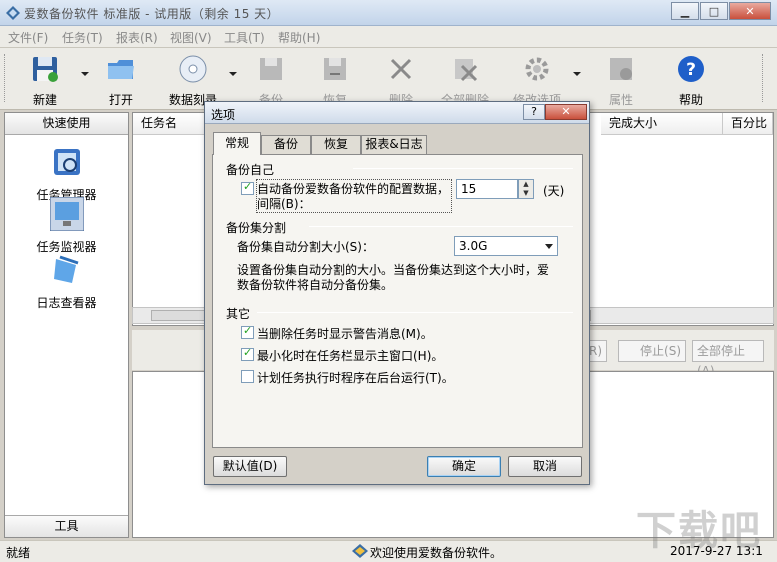 The width and height of the screenshot is (777, 562). Describe the element at coordinates (397, 113) in the screenshot. I see `dialog-titlebar: 选项 ? ✕` at that location.